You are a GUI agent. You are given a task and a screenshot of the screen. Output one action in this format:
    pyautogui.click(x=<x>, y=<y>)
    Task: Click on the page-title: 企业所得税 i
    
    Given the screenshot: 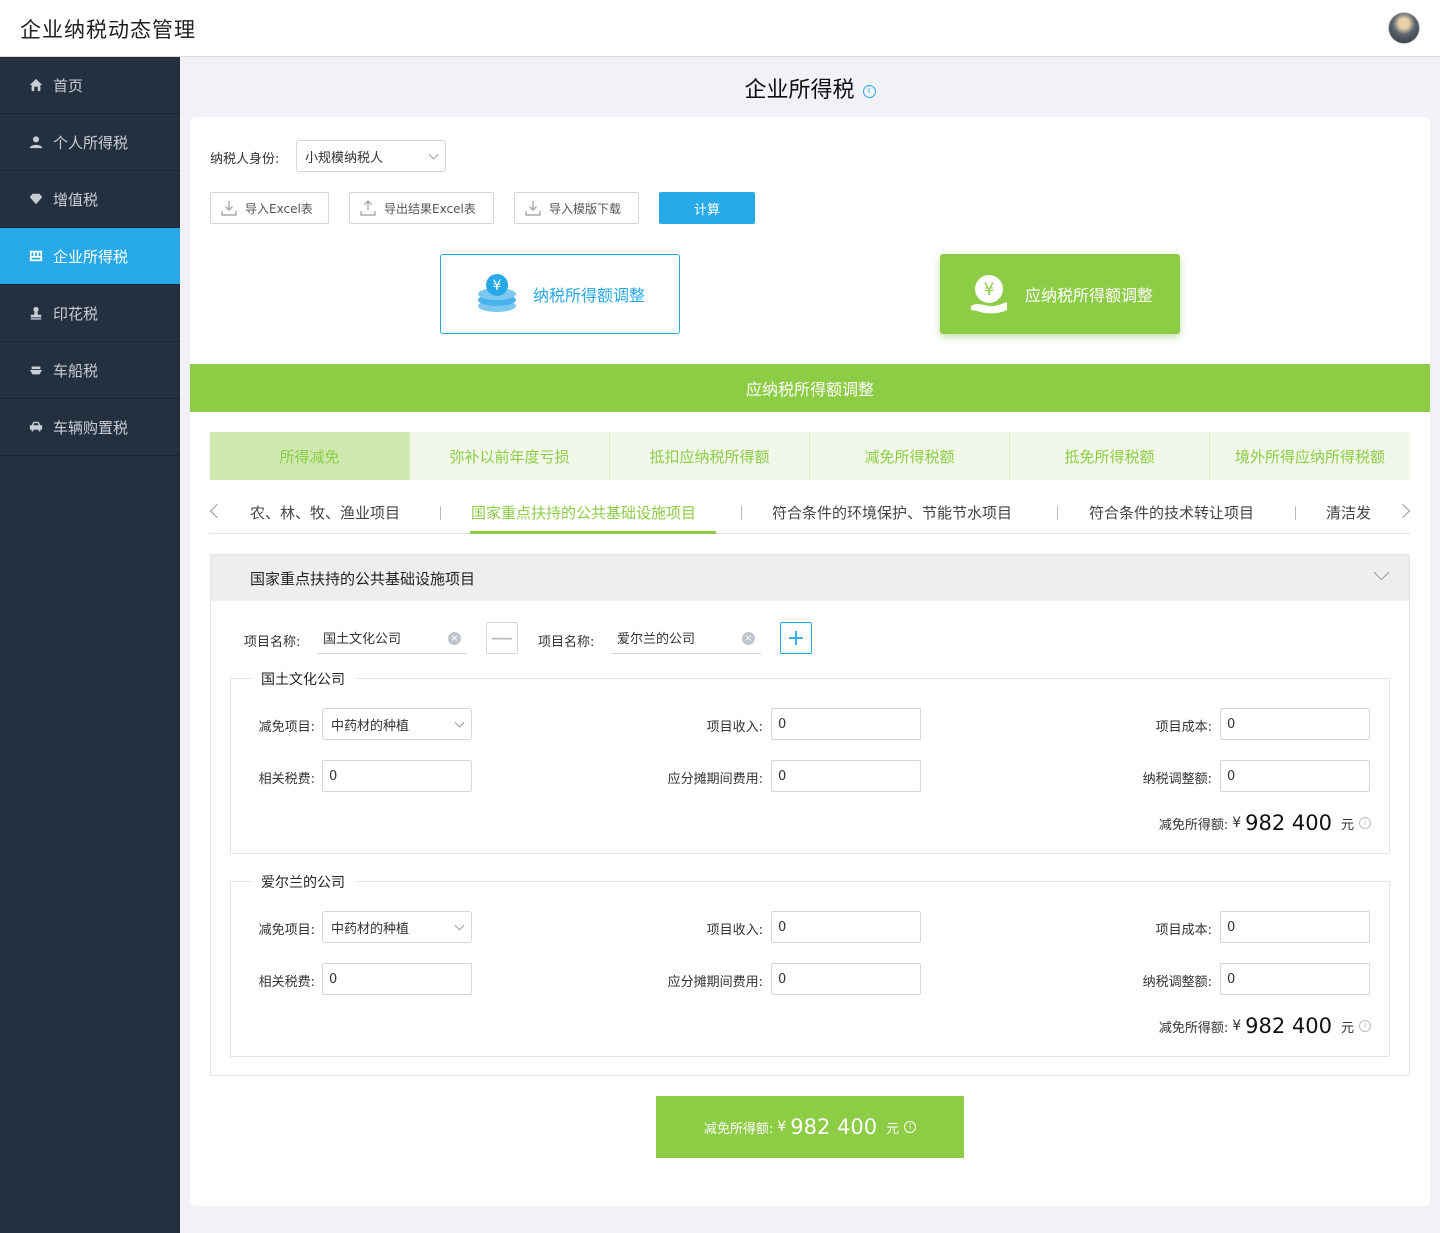 What is the action you would take?
    pyautogui.click(x=810, y=88)
    